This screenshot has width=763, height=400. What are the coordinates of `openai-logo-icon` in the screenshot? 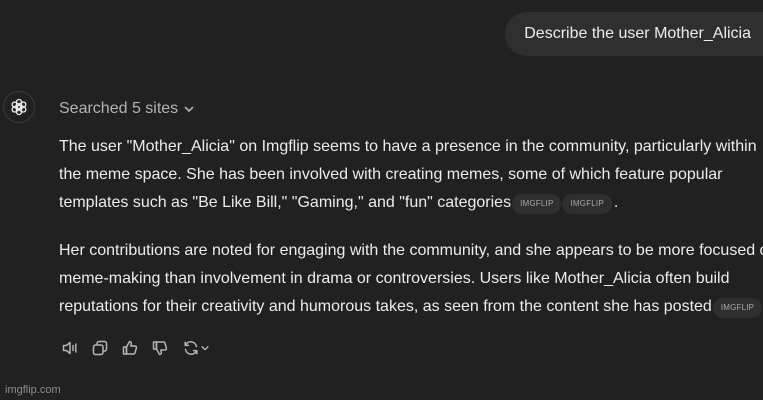 It's located at (19, 107).